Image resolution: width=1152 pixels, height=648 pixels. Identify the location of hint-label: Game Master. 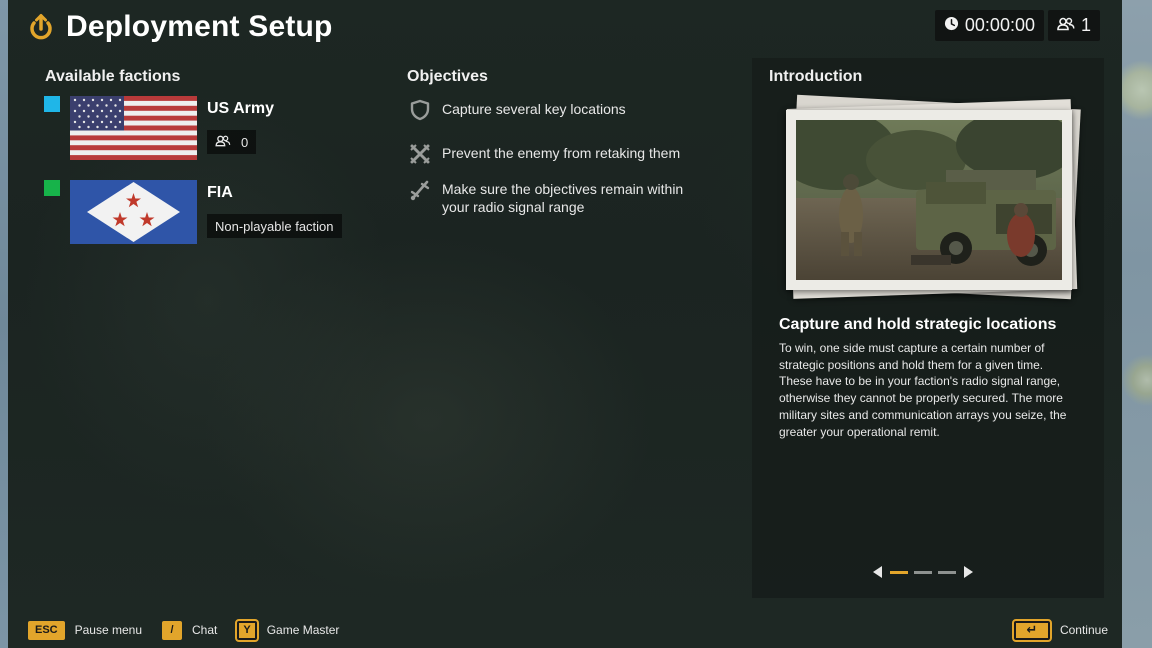
(303, 630).